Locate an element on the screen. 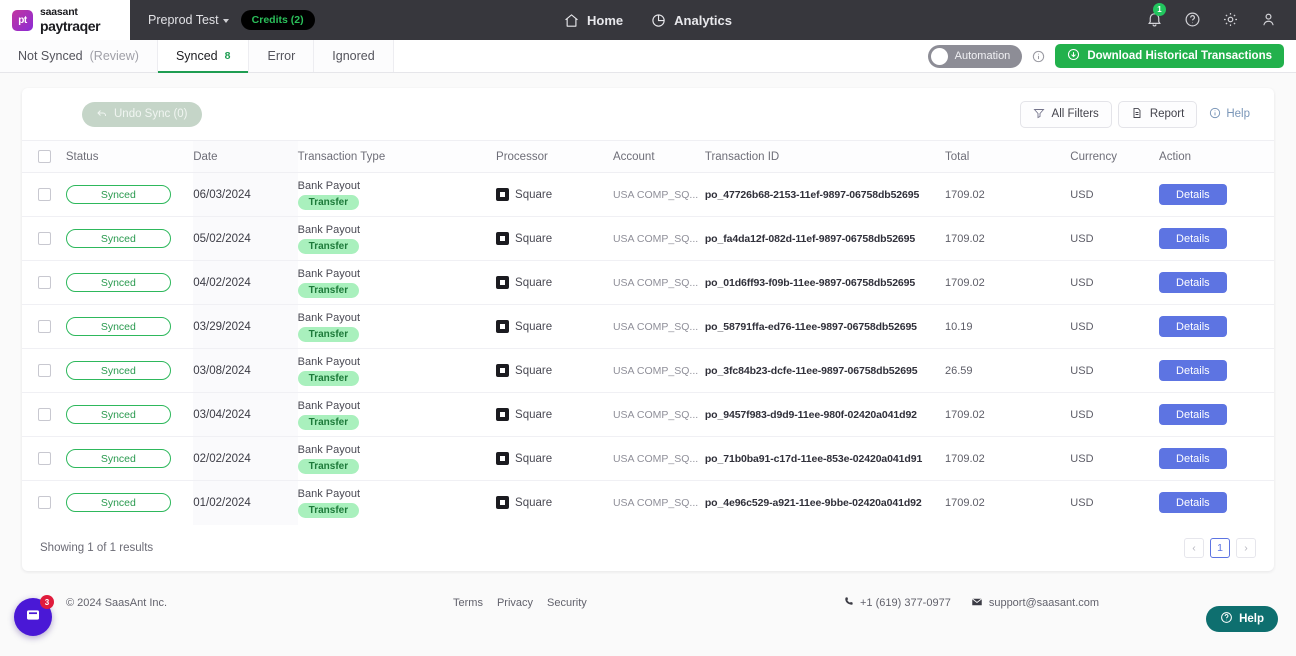  header-transaction-type: Transaction Type is located at coordinates (397, 156).